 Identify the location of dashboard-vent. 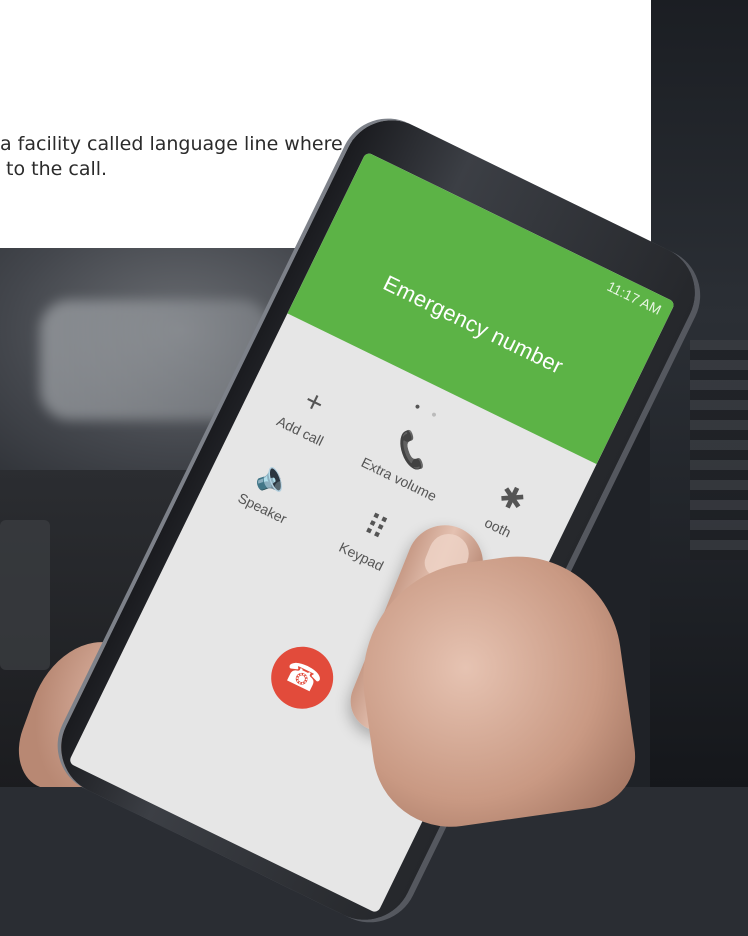
(25, 595).